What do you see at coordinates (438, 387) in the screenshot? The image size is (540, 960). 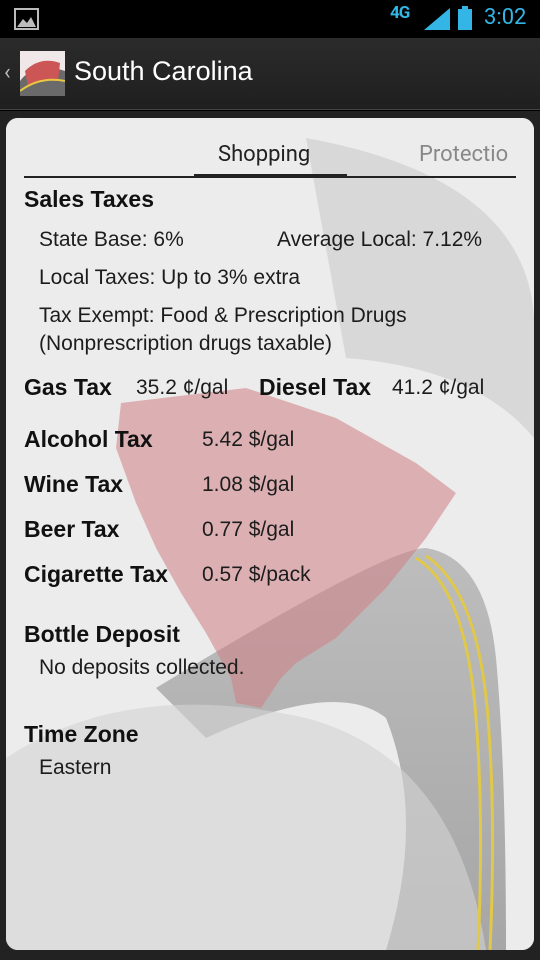 I see `diesel-tax-value: 41.2 ¢/gal` at bounding box center [438, 387].